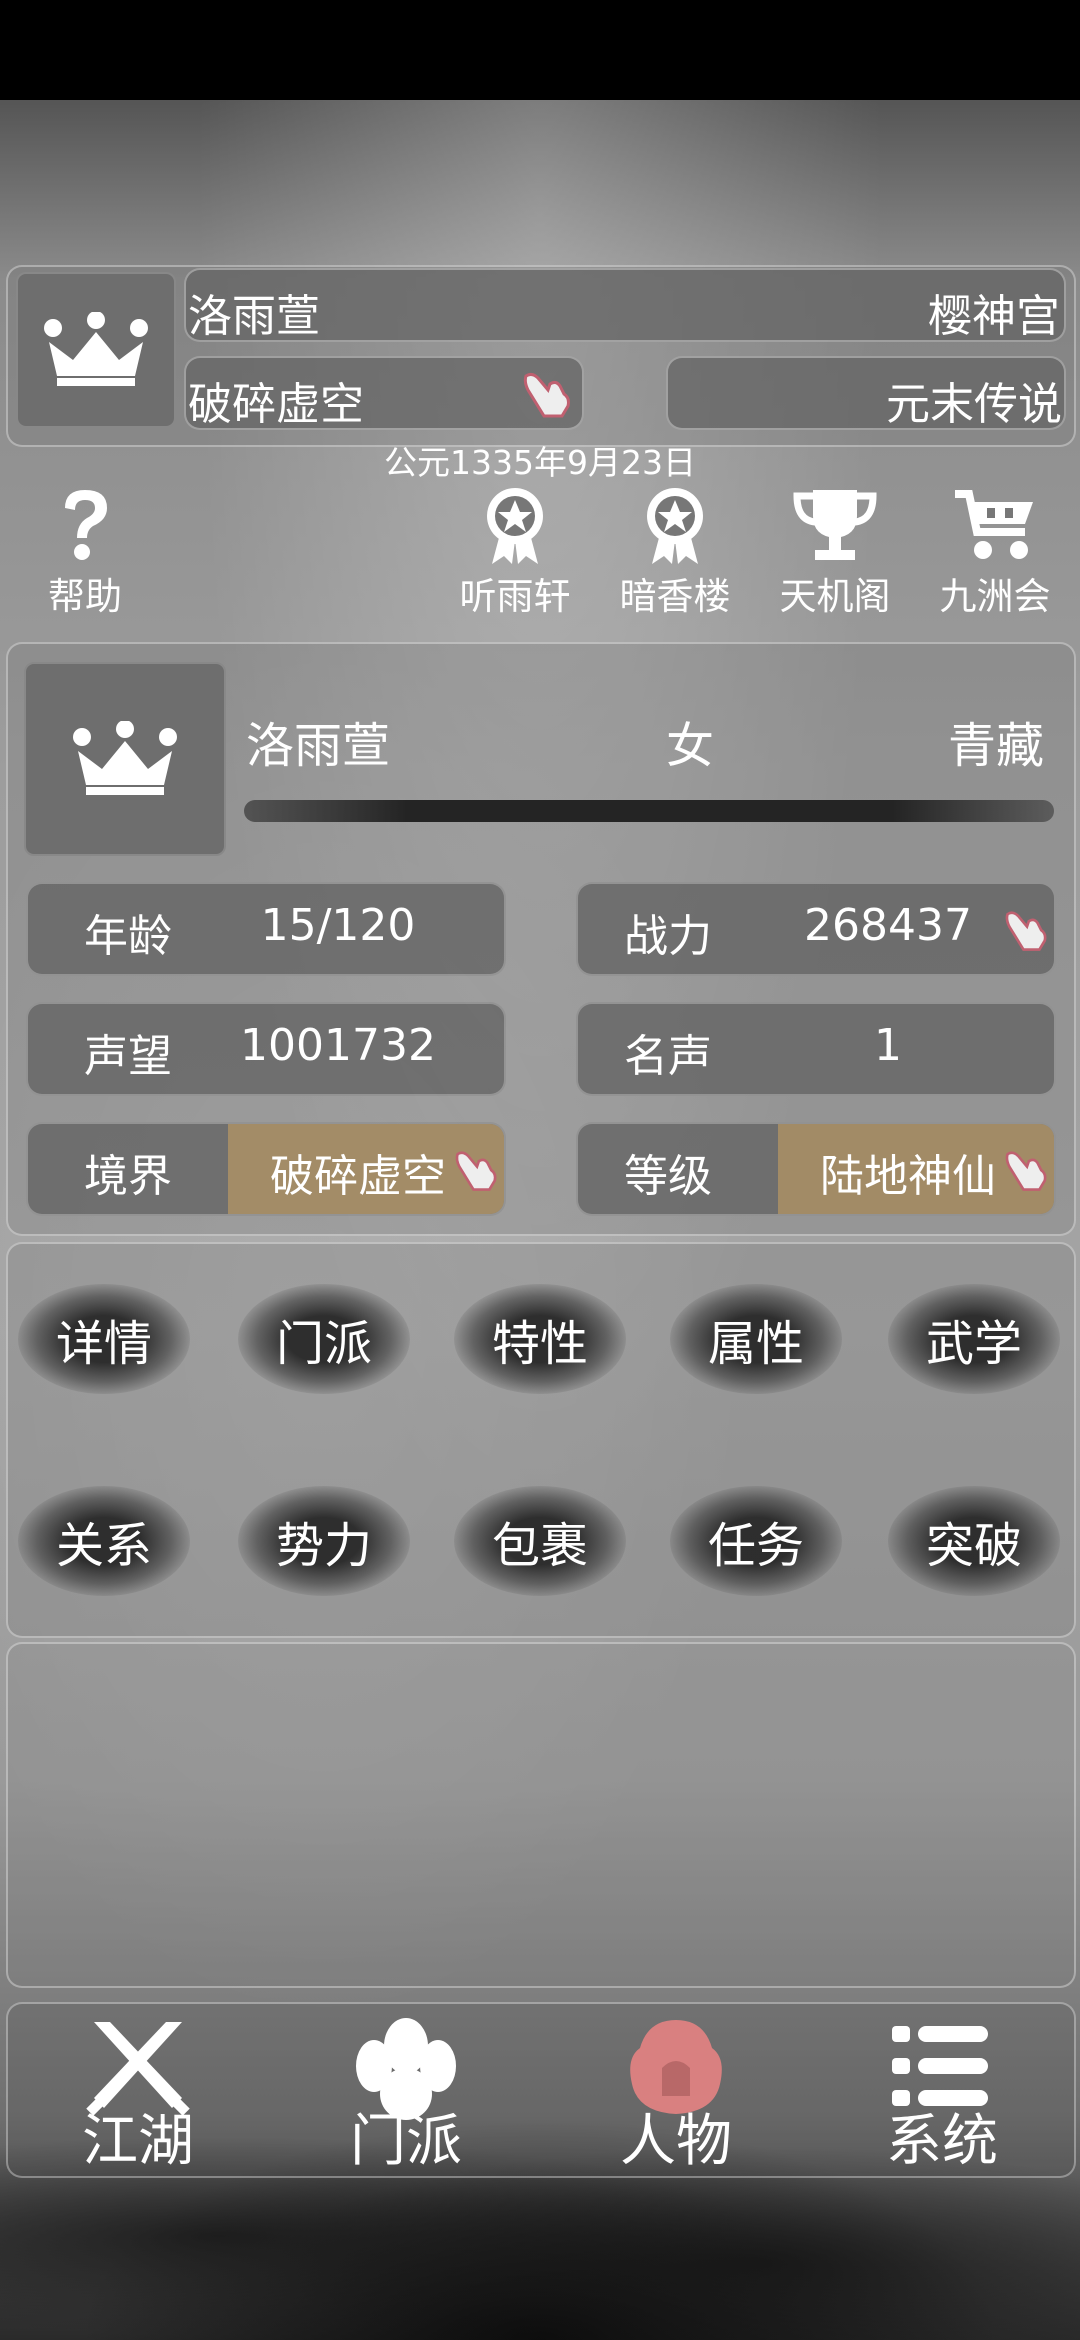 This screenshot has height=2340, width=1080. Describe the element at coordinates (888, 1045) in the screenshot. I see `fame-value: 1` at that location.